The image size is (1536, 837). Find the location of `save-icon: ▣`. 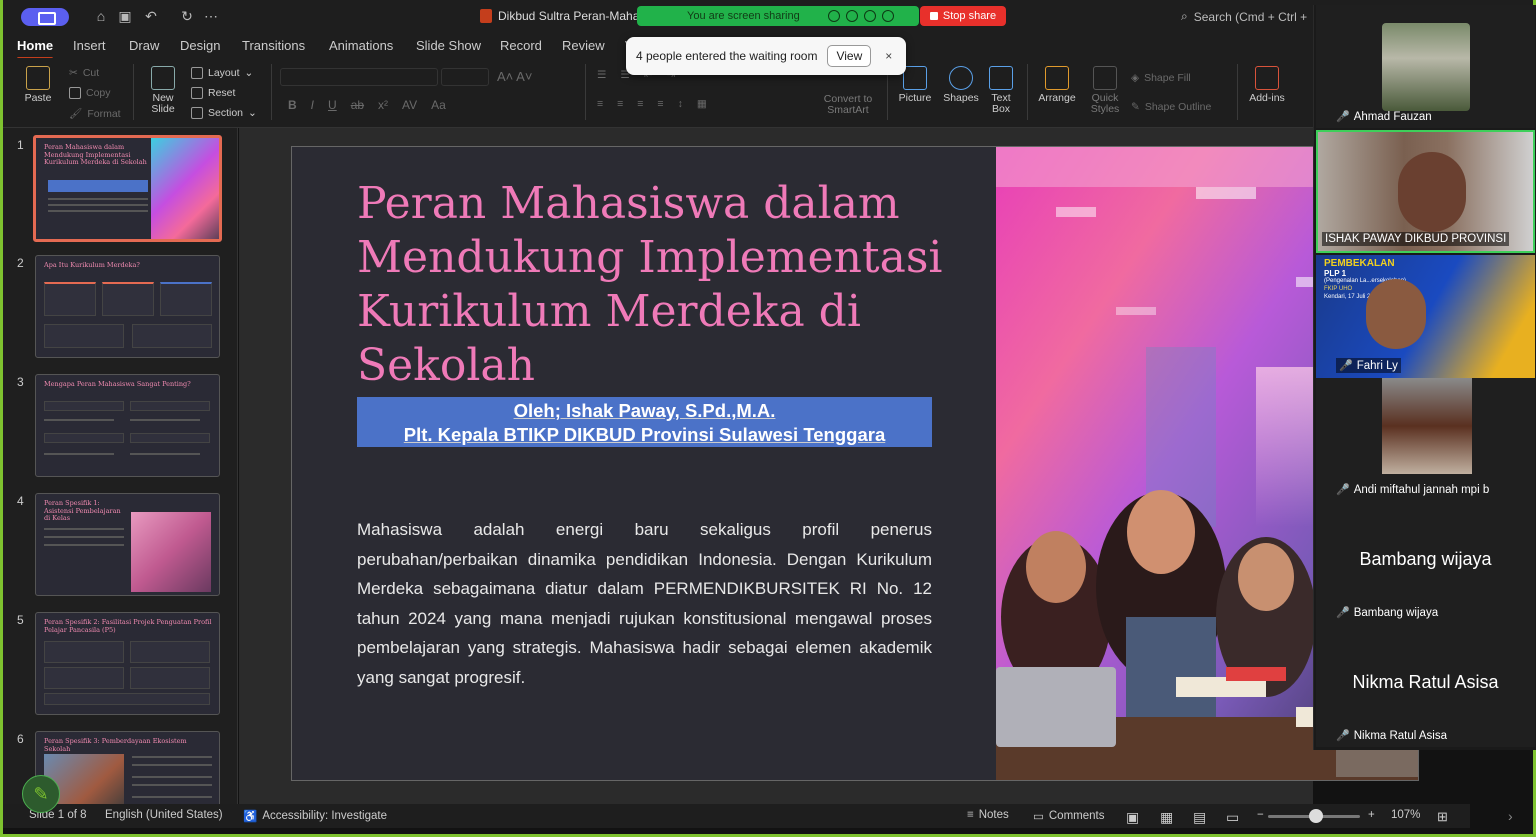

save-icon: ▣ is located at coordinates (125, 16).